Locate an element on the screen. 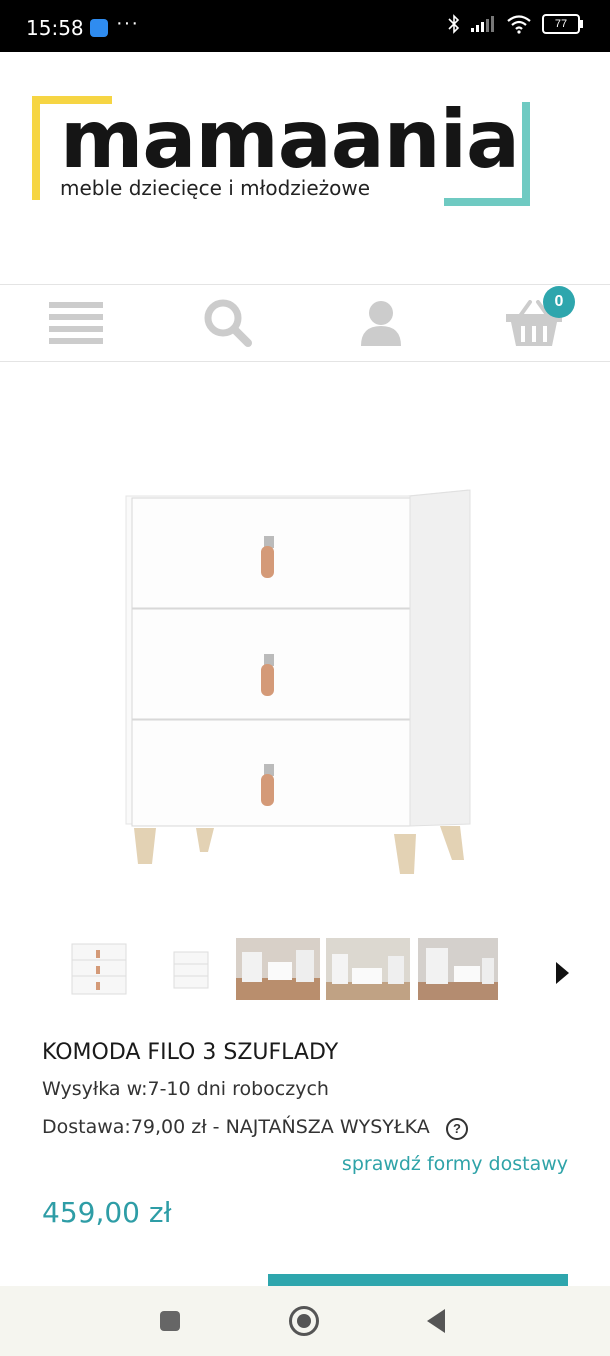 Image resolution: width=610 pixels, height=1356 pixels. product-title: KOMODA FILO 3 SZUFLADY is located at coordinates (190, 1052).